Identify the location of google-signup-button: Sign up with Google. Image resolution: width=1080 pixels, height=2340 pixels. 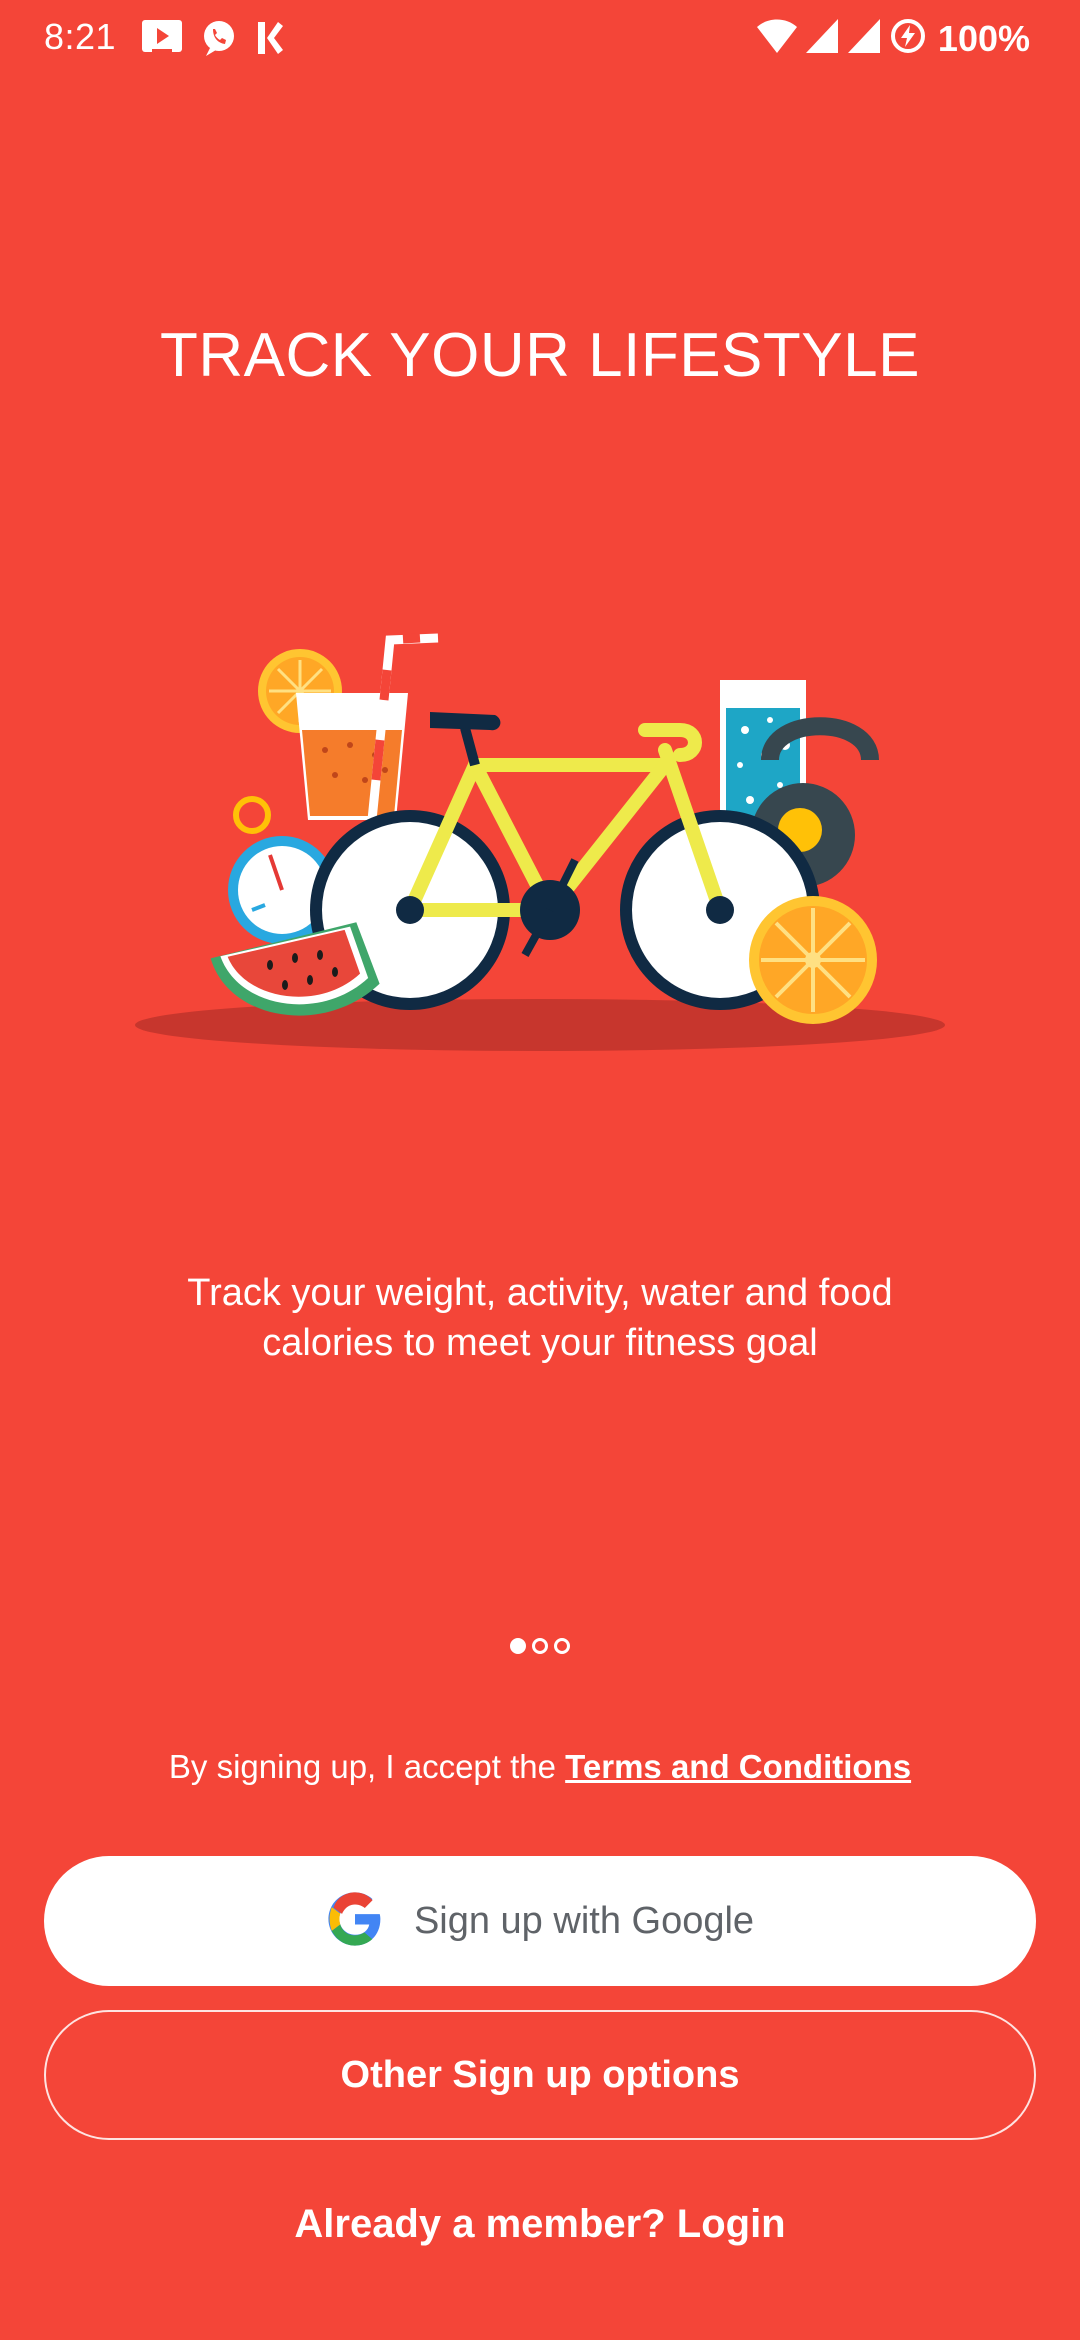
(540, 1921).